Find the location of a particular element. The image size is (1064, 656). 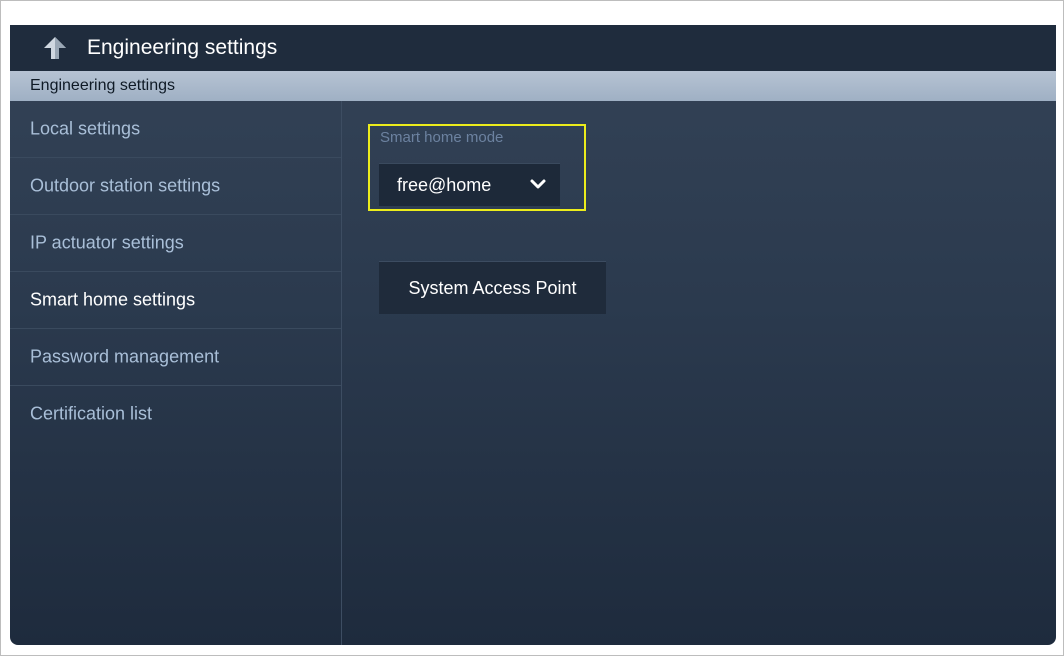

system-access-point-button-label: System Access Point is located at coordinates (492, 288).